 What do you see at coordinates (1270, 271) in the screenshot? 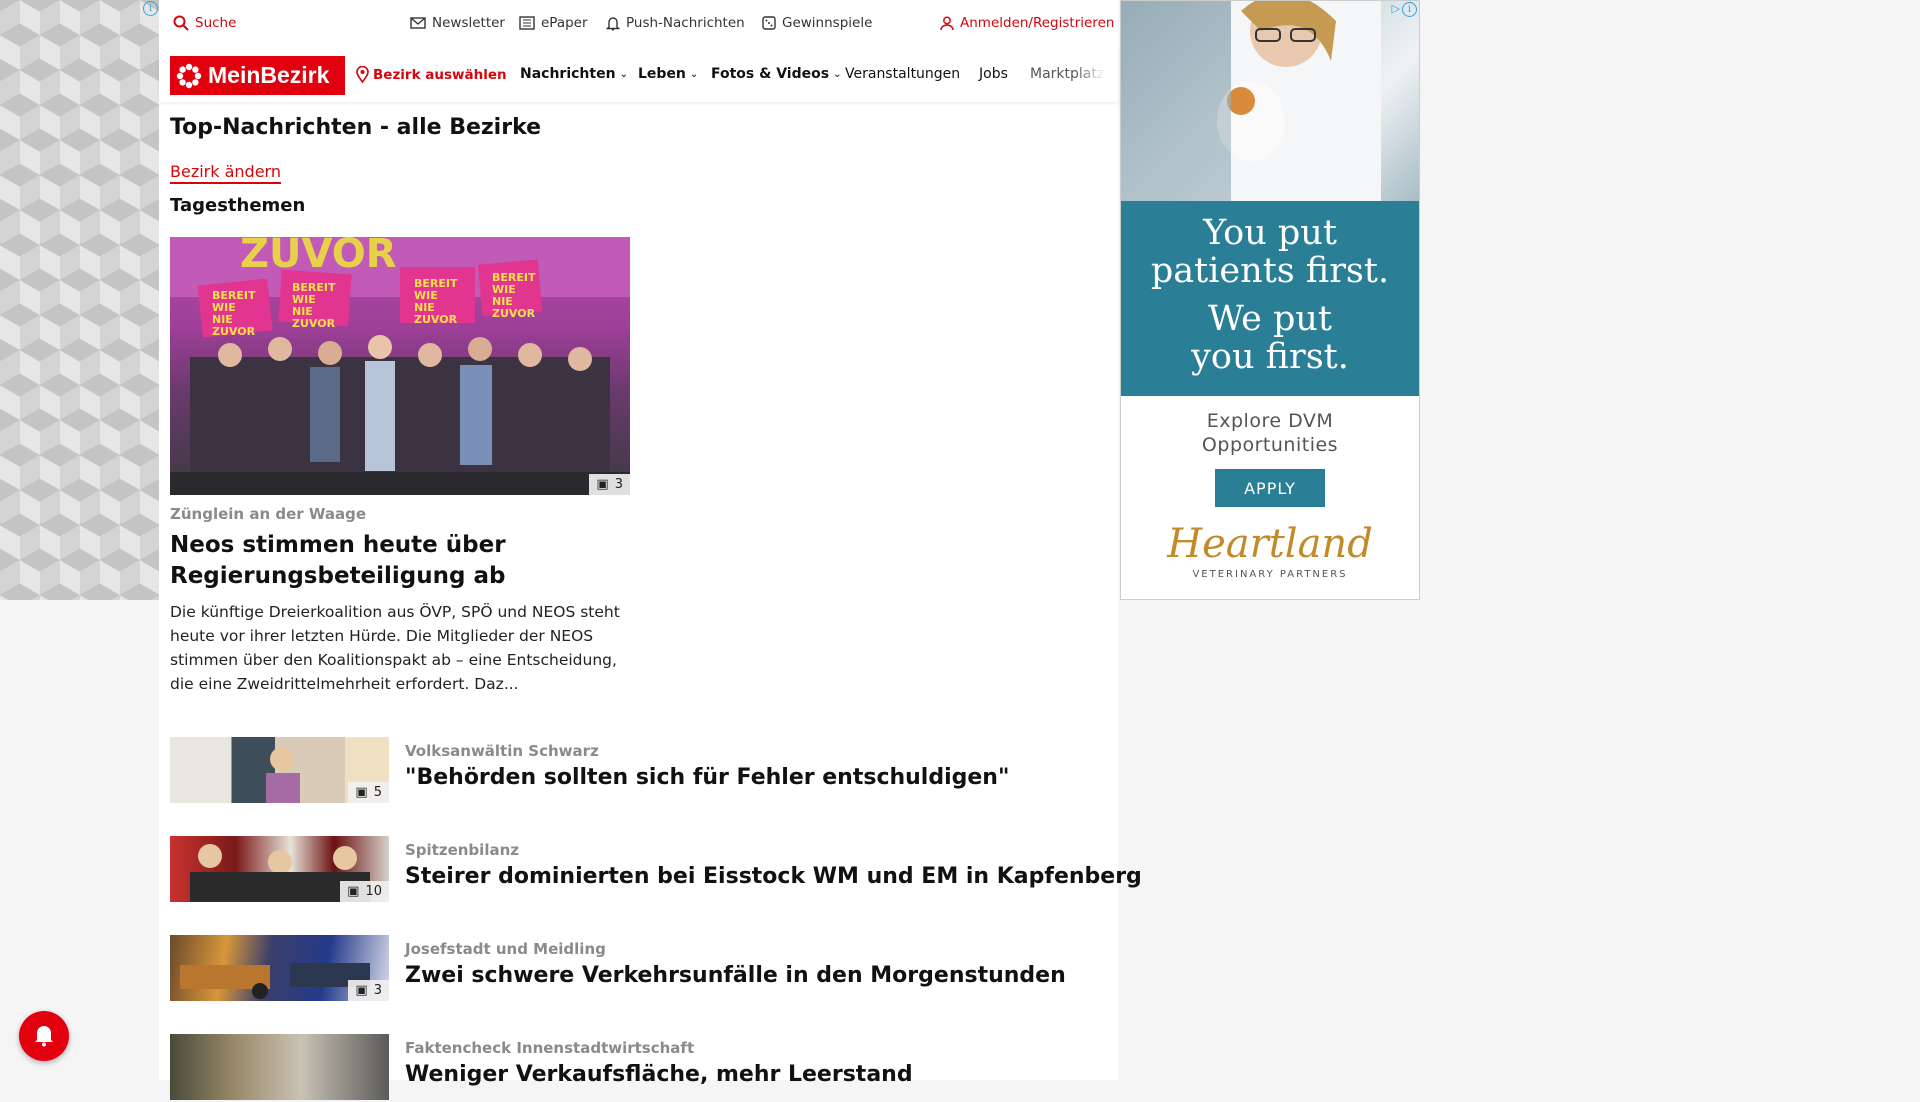
I see `ad-headline-line: patients first.` at bounding box center [1270, 271].